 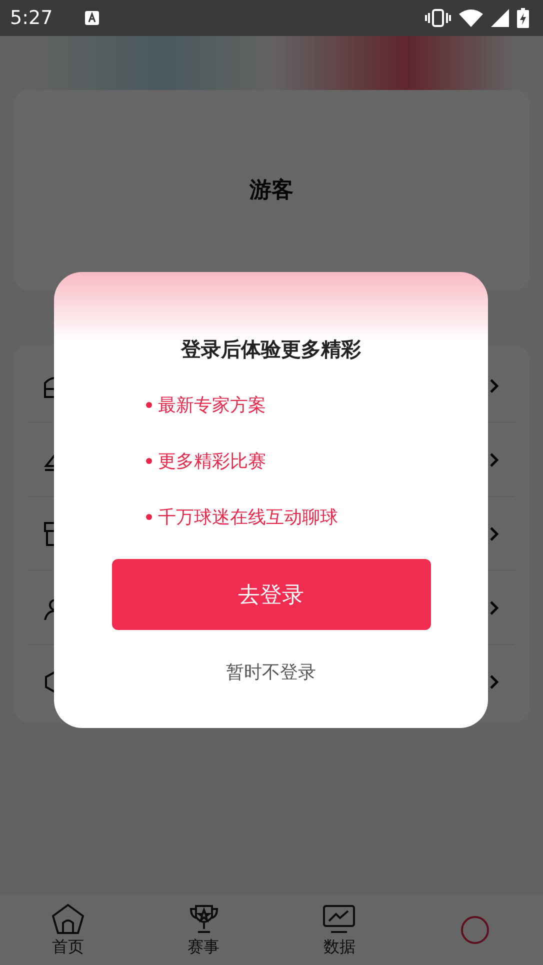 I want to click on feature-text: 最新专家方案, so click(x=212, y=405).